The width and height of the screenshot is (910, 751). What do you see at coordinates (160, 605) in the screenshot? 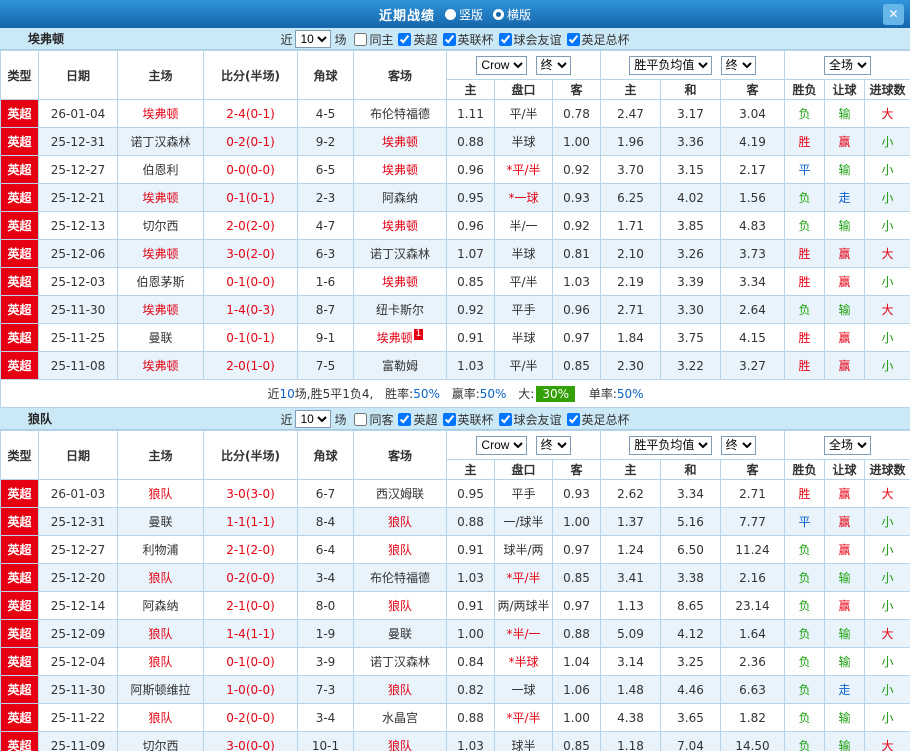
I see `home-team-cell: 阿森纳` at bounding box center [160, 605].